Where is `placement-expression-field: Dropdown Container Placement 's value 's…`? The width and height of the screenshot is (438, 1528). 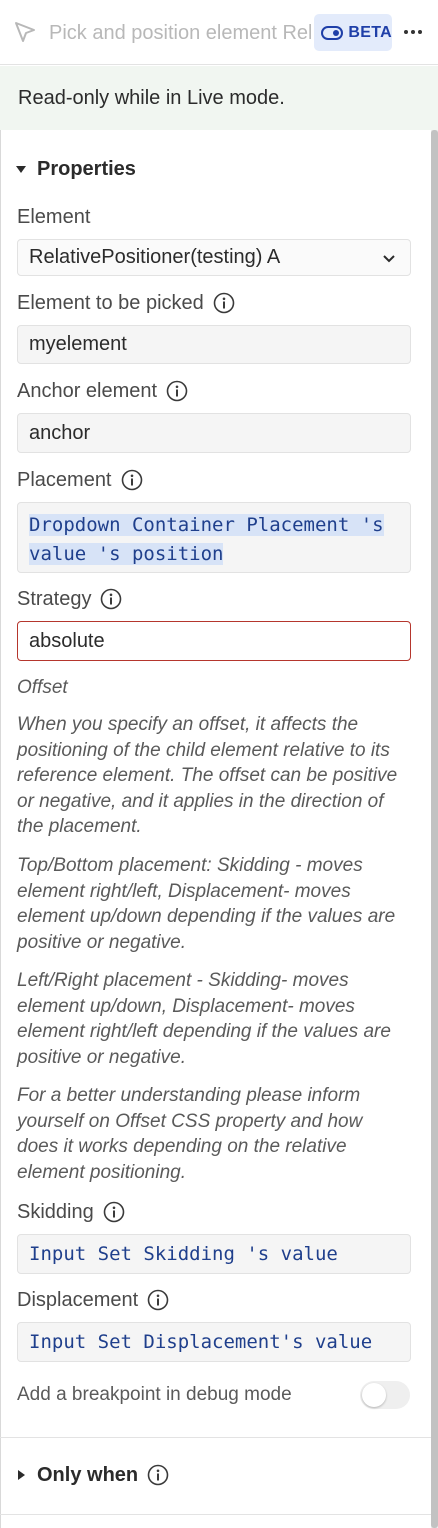 placement-expression-field: Dropdown Container Placement 's value 's… is located at coordinates (214, 537).